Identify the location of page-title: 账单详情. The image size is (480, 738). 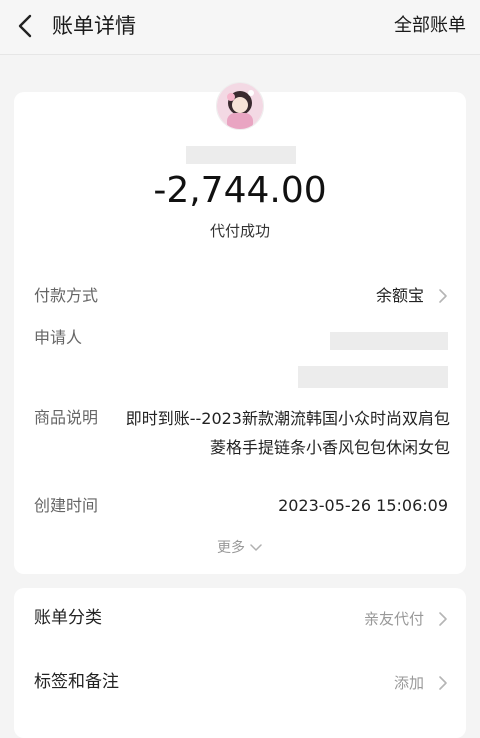
(94, 26).